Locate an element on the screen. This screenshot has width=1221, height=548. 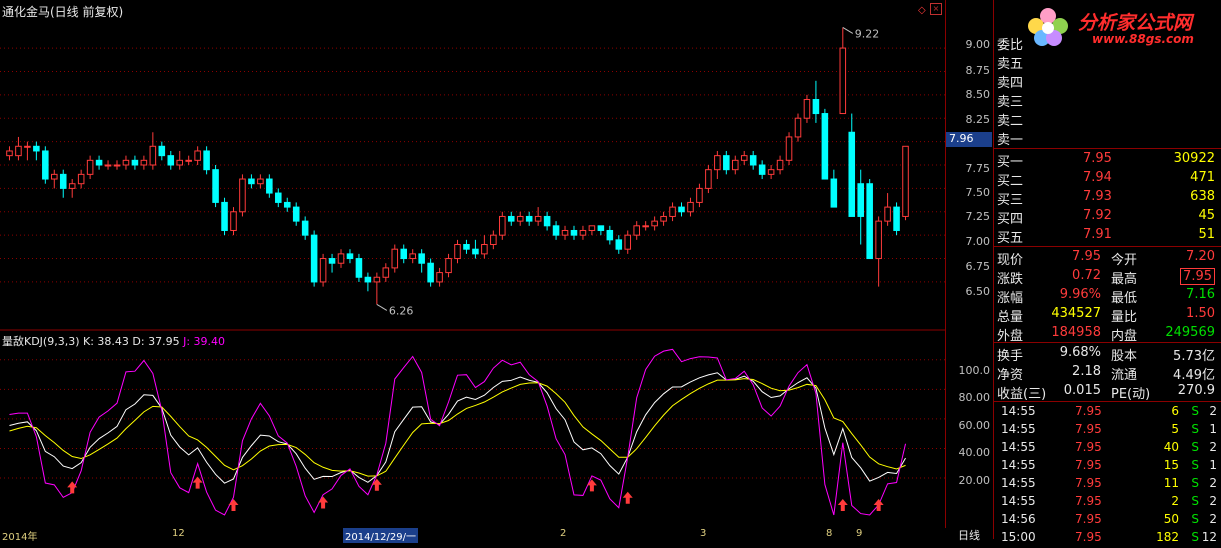
close-icon: × is located at coordinates (936, 9).